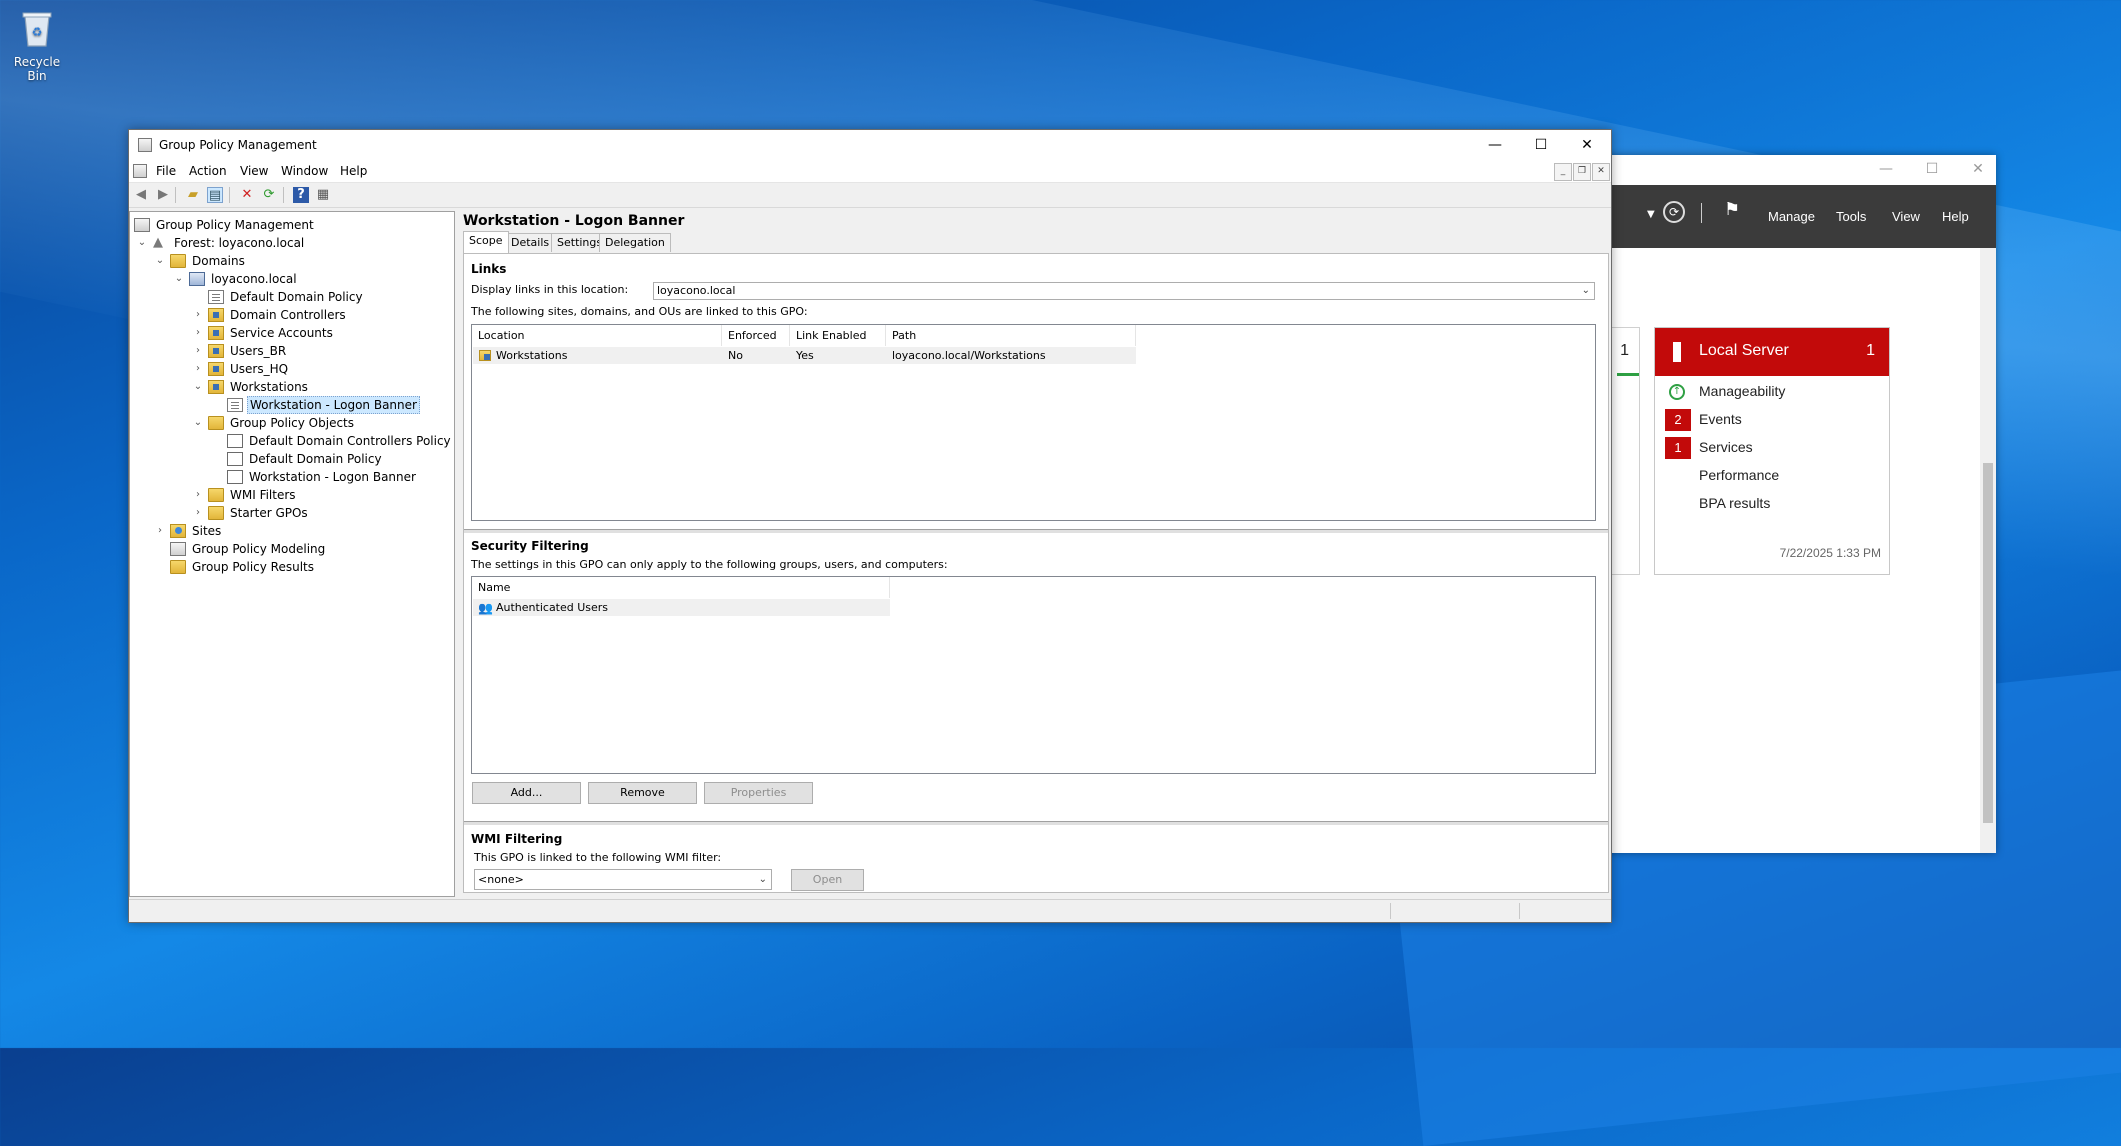  Describe the element at coordinates (681, 587) in the screenshot. I see `column-header-name: Name` at that location.